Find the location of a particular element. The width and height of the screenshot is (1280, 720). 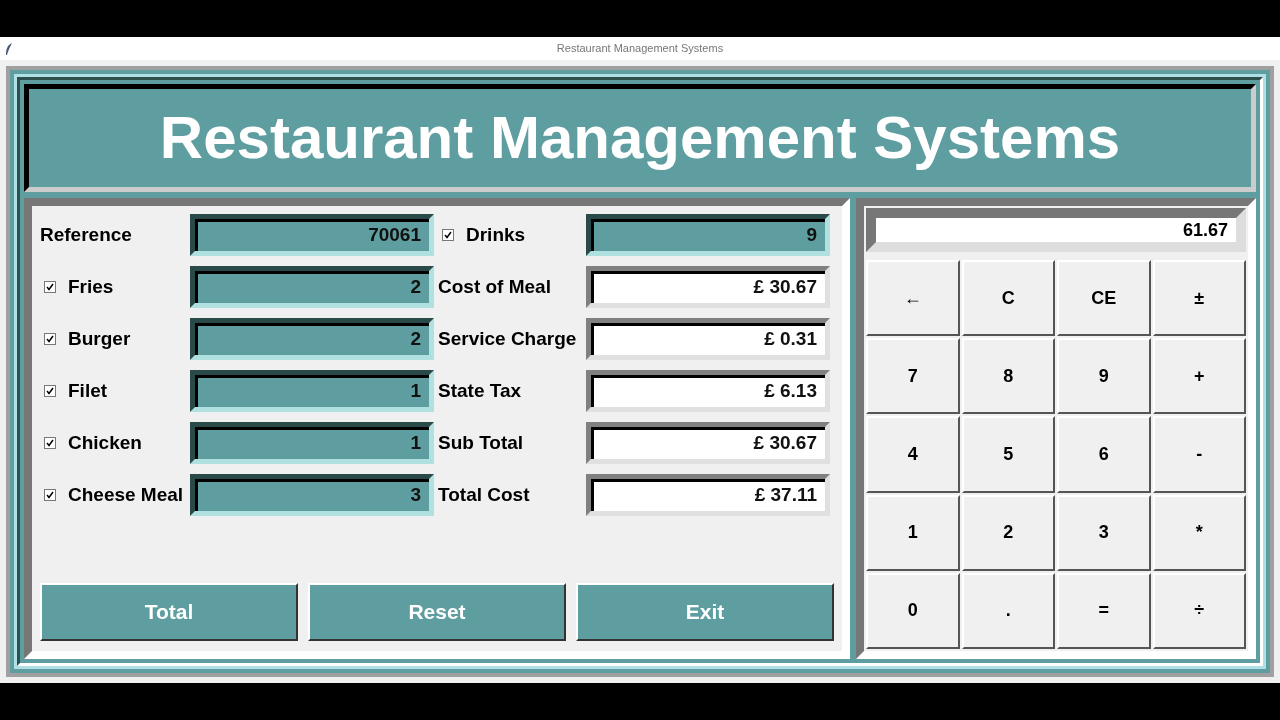

field-label: Reference is located at coordinates (86, 234).